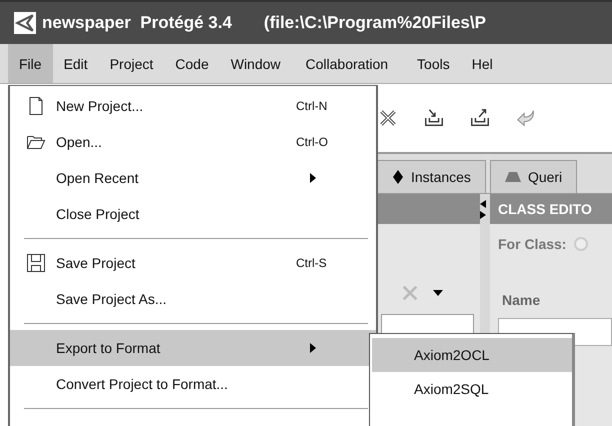  I want to click on diamond-icon, so click(398, 177).